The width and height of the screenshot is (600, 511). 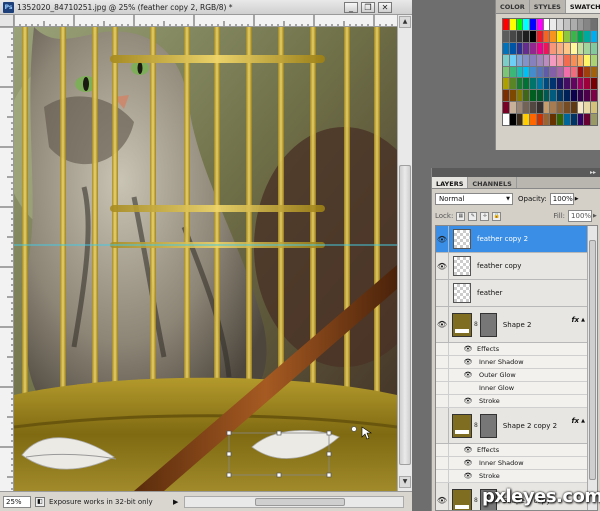 I want to click on opacity-field: 100%, so click(x=561, y=199).